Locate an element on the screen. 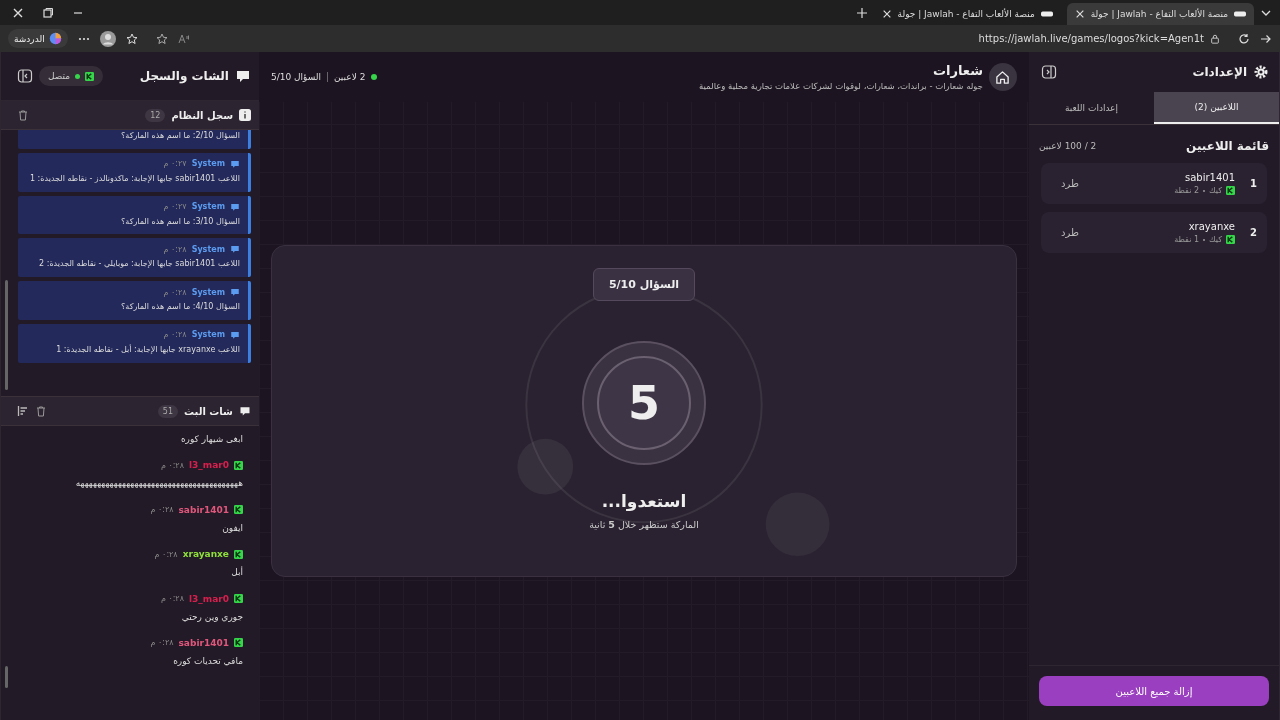 The width and height of the screenshot is (1280, 720). game-title: شعارات is located at coordinates (957, 70).